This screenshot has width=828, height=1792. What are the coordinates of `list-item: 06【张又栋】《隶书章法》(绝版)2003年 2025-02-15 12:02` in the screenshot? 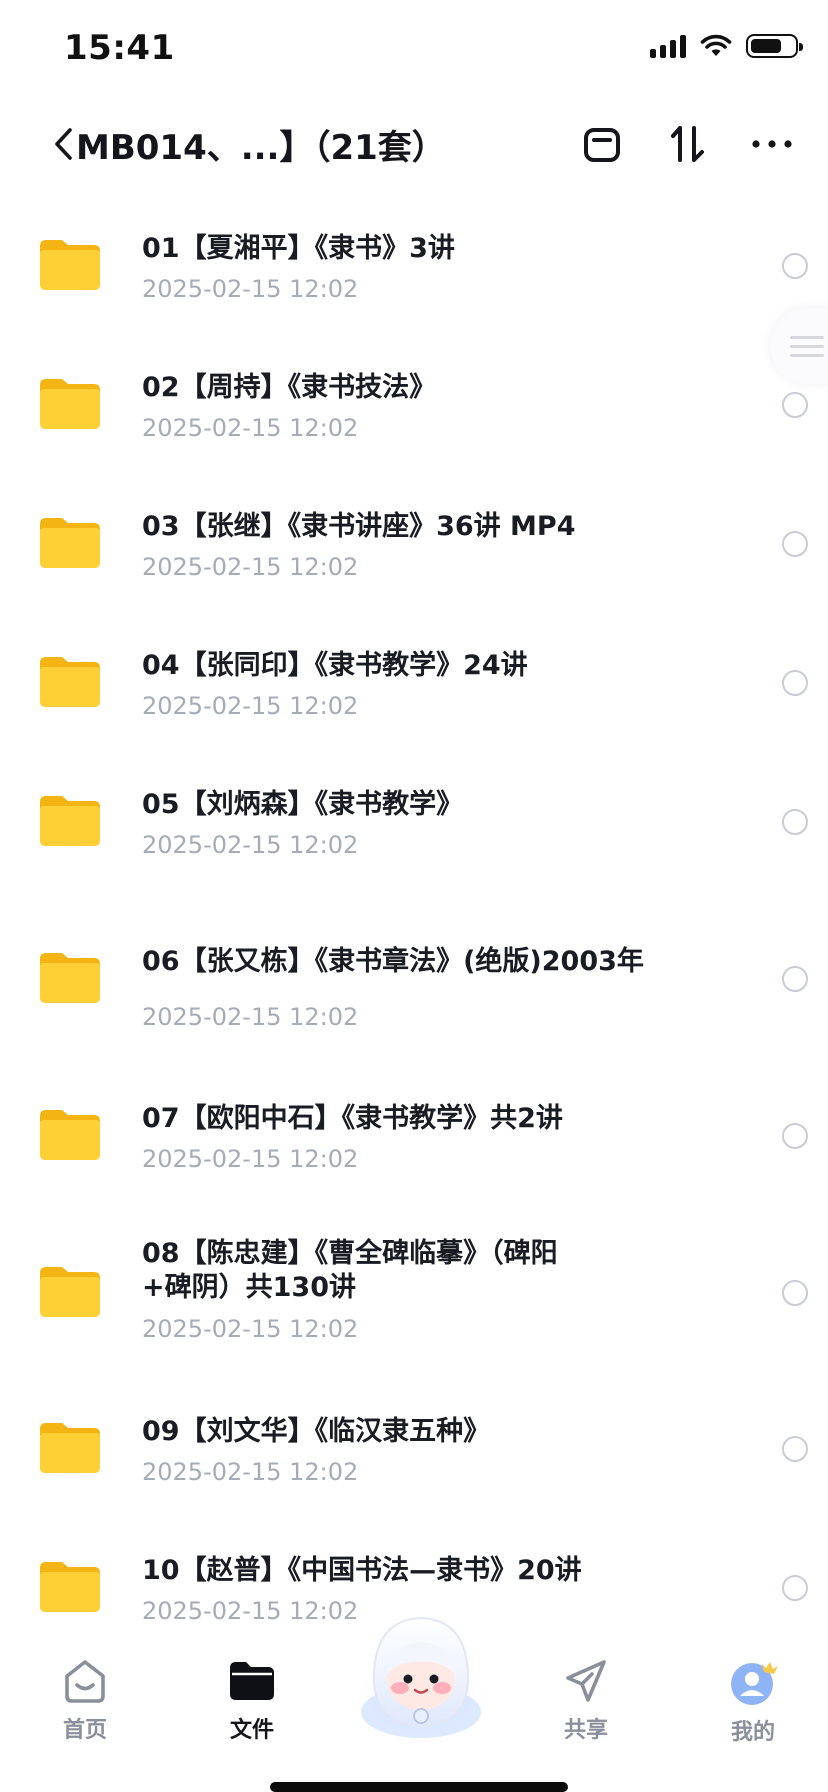 It's located at (414, 972).